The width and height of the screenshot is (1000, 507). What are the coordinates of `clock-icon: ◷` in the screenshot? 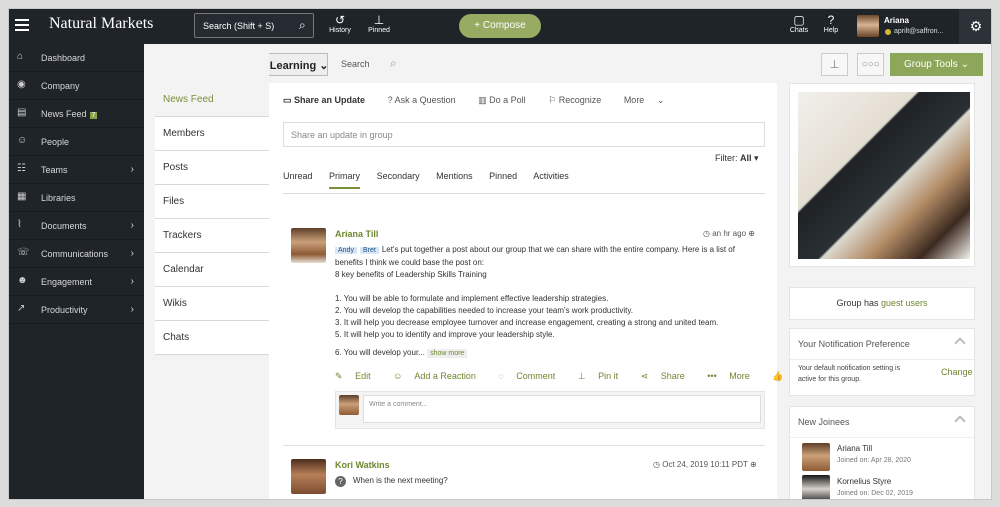 It's located at (706, 233).